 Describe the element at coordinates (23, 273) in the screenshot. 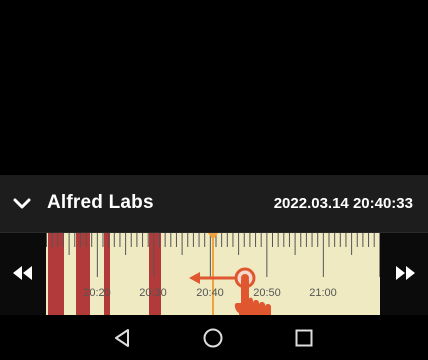

I see `rewind-icon` at that location.